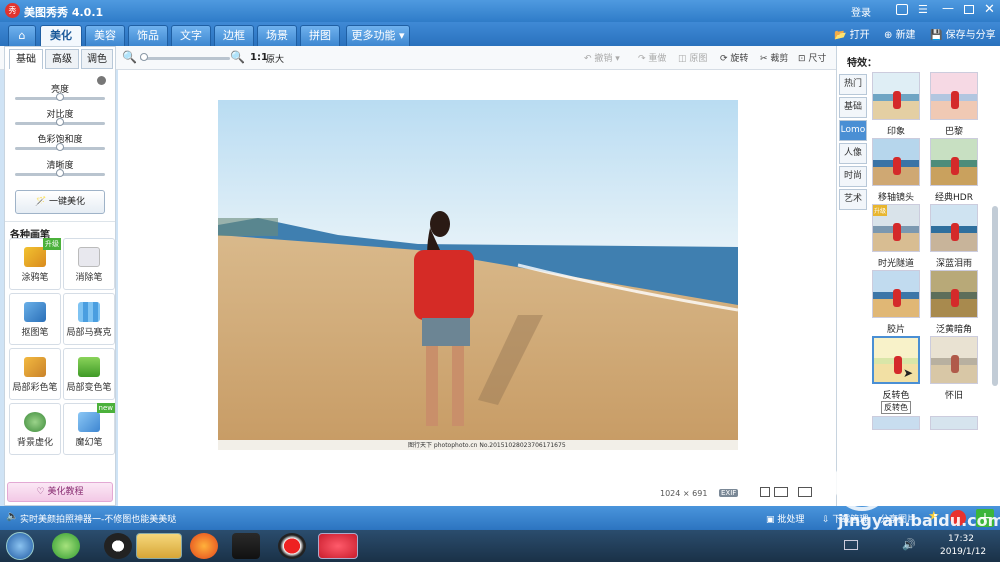  I want to click on cutout-pen-button: 抠图笔, so click(35, 319).